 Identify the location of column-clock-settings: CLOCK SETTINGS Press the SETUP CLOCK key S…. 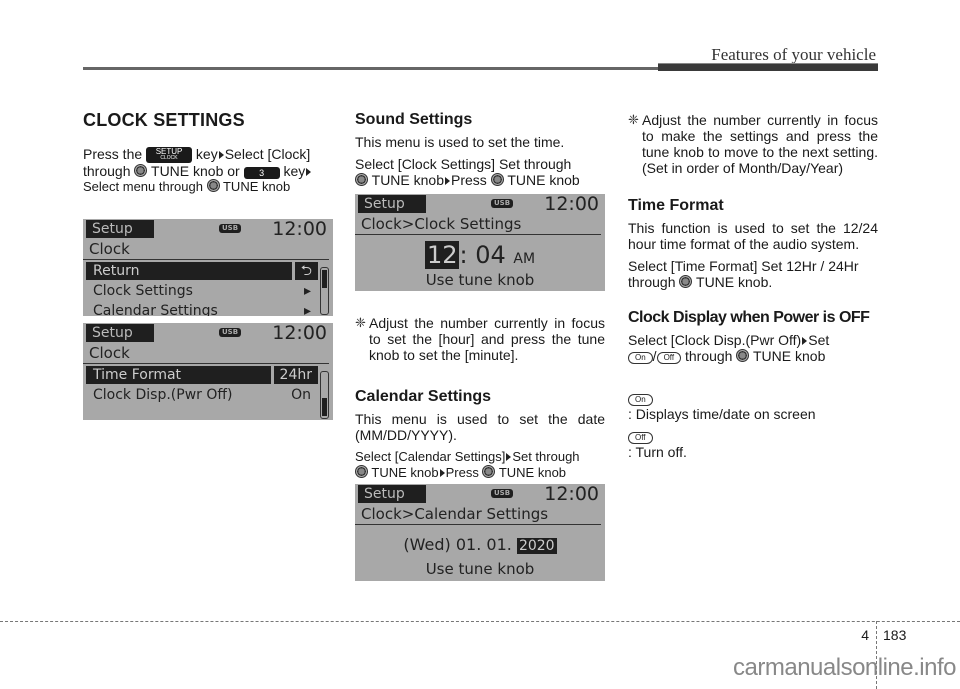
(208, 155).